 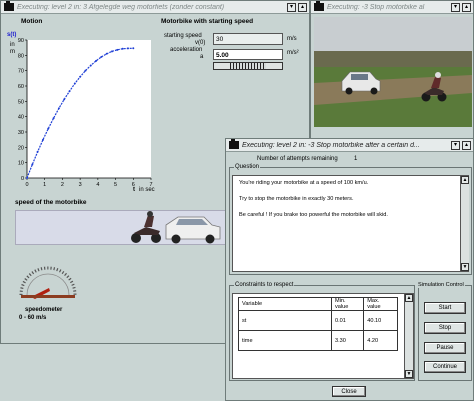 I want to click on constraints-label: Constraints to respect, so click(x=264, y=285).